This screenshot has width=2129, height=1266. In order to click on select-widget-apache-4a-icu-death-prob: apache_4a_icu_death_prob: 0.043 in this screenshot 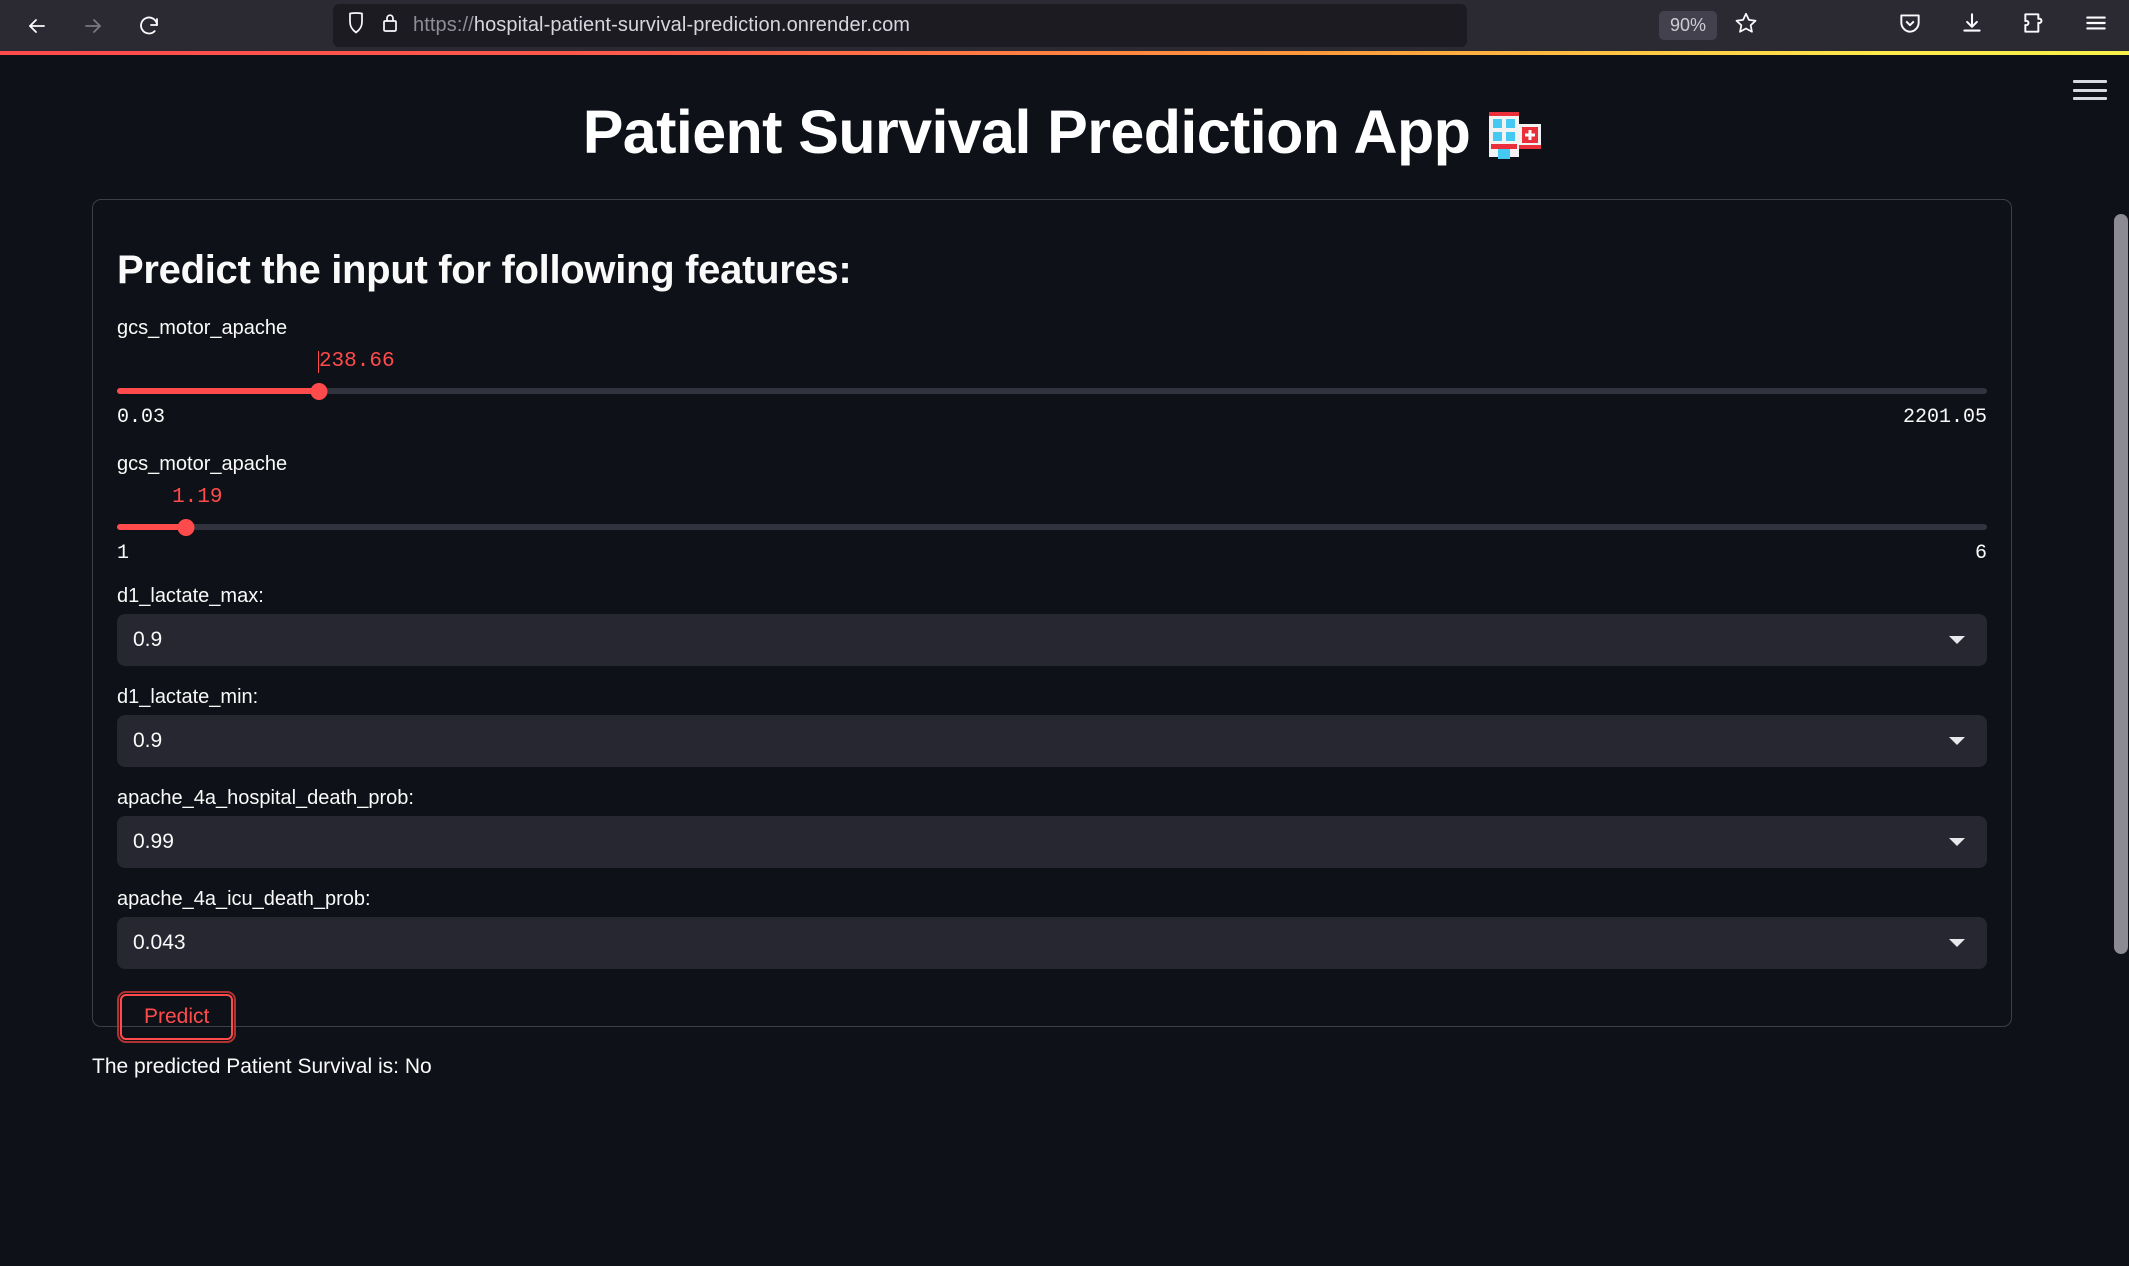, I will do `click(1052, 928)`.